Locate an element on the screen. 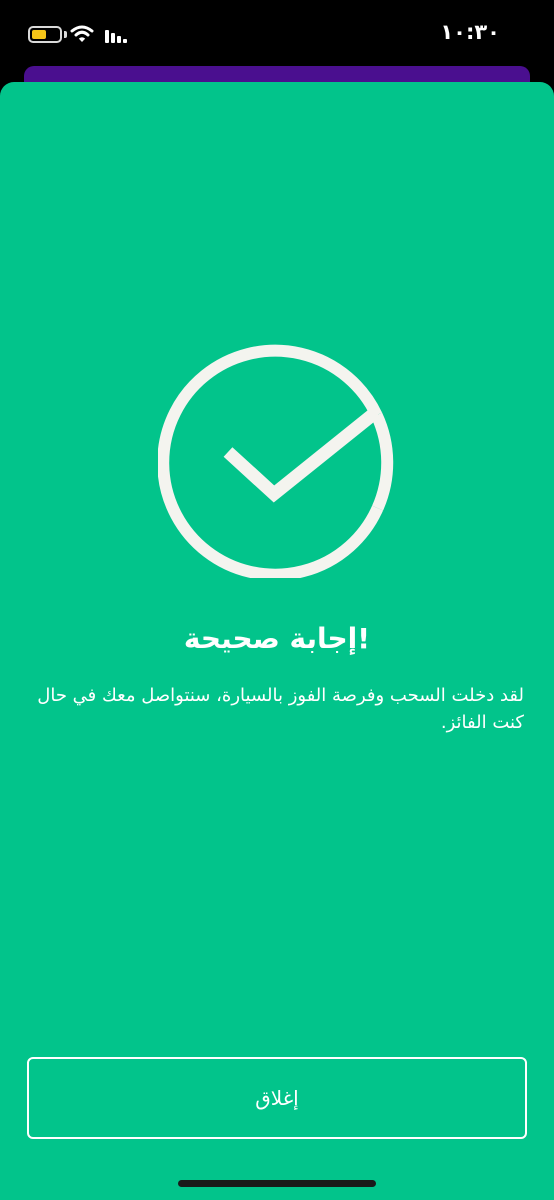  check-circle-icon is located at coordinates (276, 461).